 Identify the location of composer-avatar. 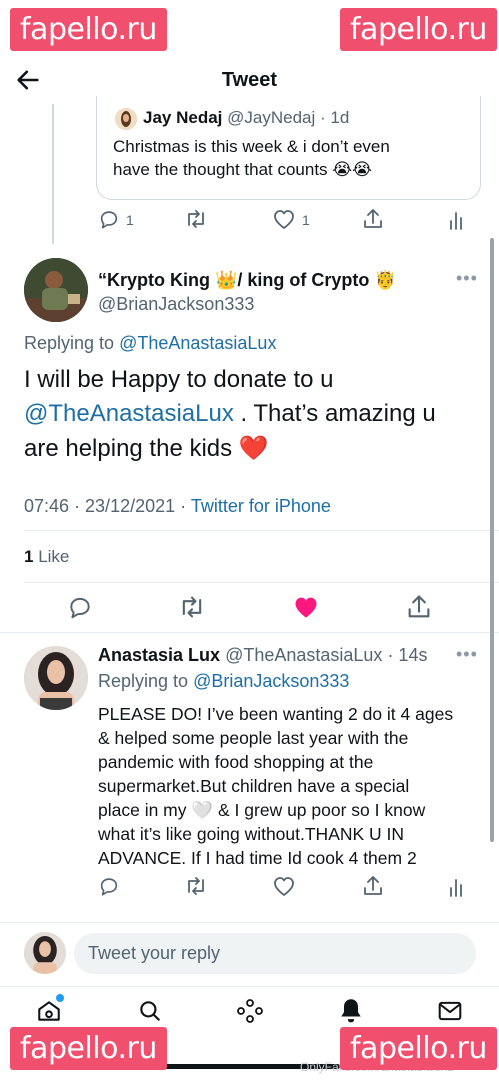
(45, 953).